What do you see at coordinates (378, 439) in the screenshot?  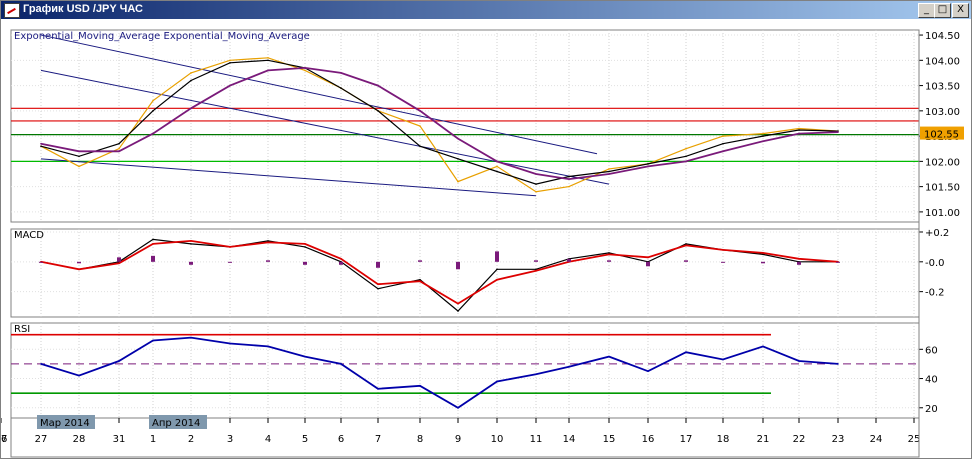 I see `x-tick-label: 7` at bounding box center [378, 439].